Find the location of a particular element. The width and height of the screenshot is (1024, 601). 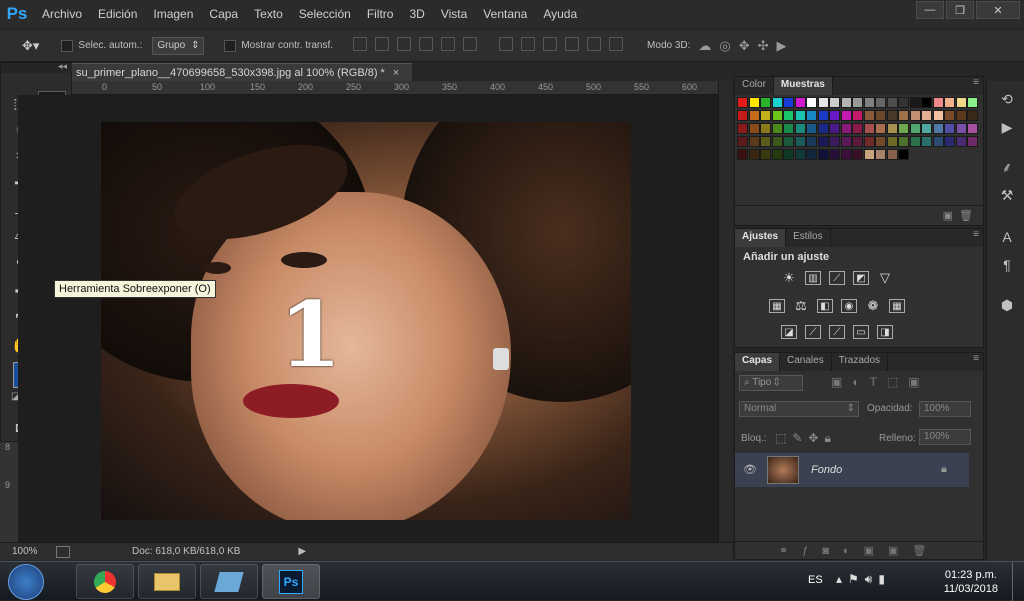

menu-filtro: Filtro is located at coordinates (380, 14).